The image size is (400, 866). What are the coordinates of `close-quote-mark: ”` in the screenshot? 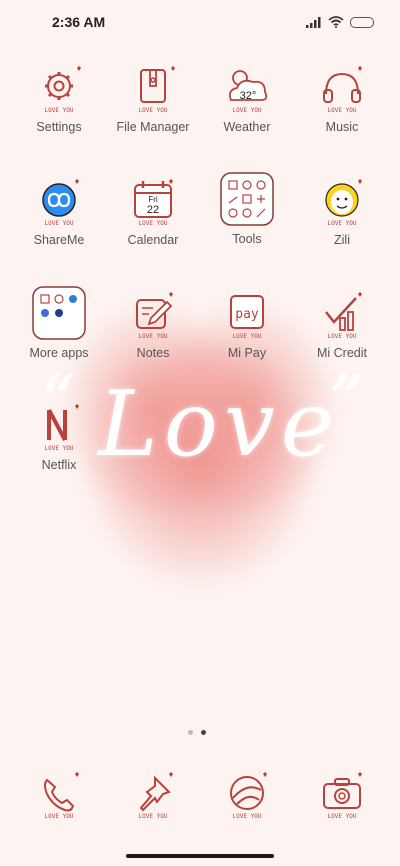 It's located at (349, 401).